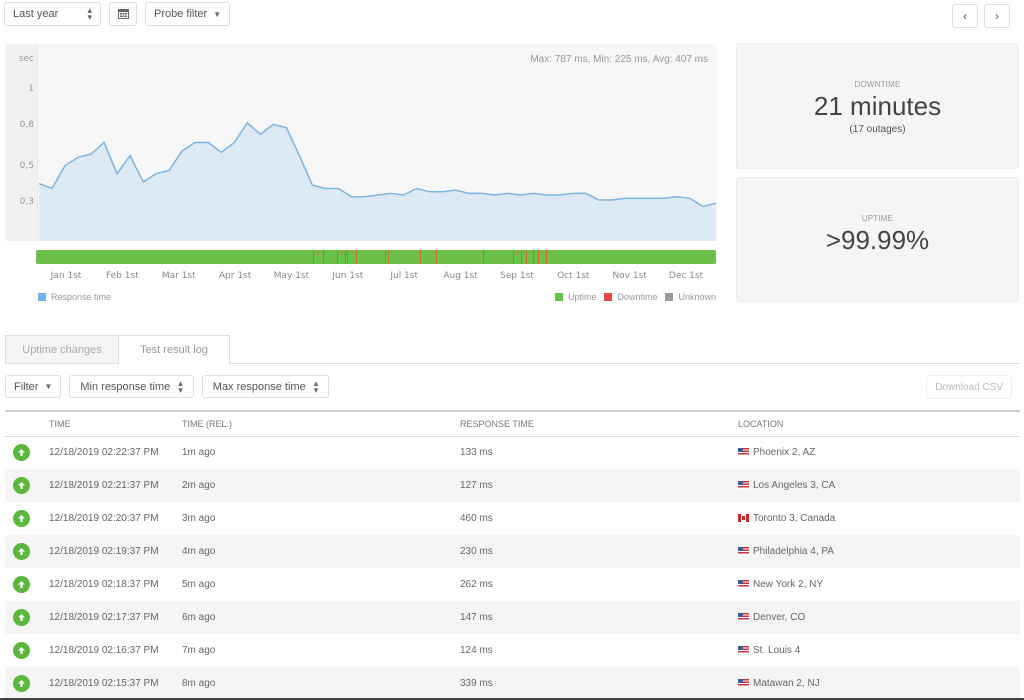 The width and height of the screenshot is (1024, 700). Describe the element at coordinates (265, 386) in the screenshot. I see `max-response-time-sort: Max response time ▴ ▾` at that location.